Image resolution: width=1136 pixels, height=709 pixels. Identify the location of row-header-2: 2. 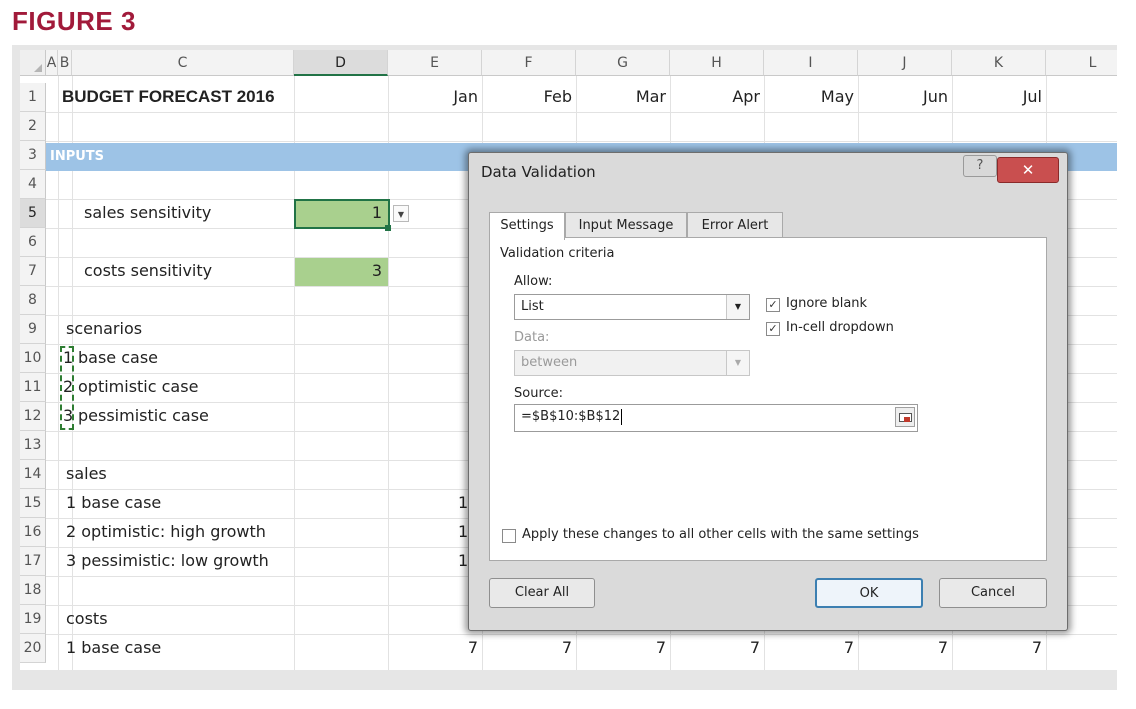
(33, 126).